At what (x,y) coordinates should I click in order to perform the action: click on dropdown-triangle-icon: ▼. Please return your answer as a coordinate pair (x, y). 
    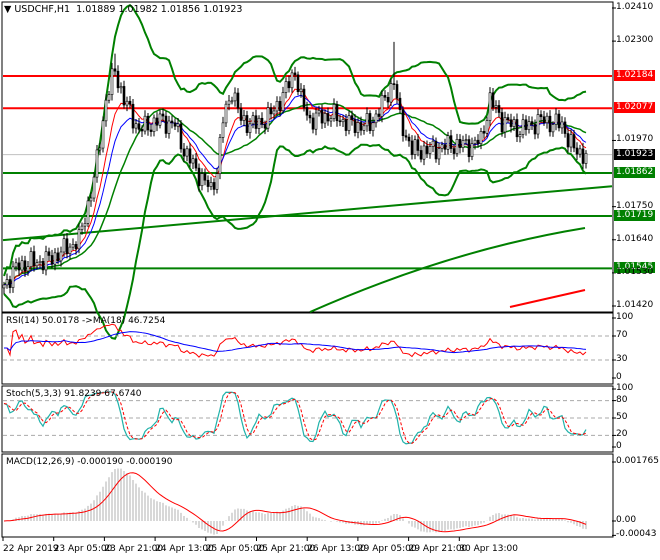
    Looking at the image, I should click on (7, 9).